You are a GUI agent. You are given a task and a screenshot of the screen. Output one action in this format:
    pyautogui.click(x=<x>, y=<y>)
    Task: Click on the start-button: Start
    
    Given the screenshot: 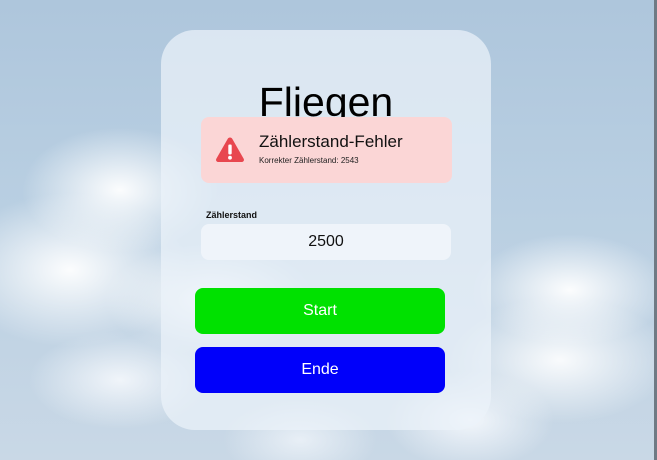 What is the action you would take?
    pyautogui.click(x=320, y=311)
    